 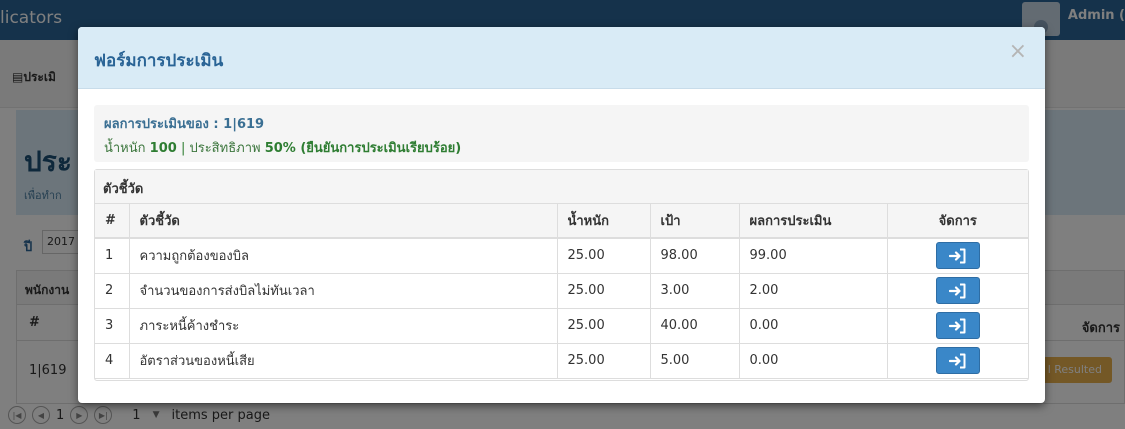 What do you see at coordinates (813, 221) in the screenshot?
I see `col-result: ผลการประเมิน` at bounding box center [813, 221].